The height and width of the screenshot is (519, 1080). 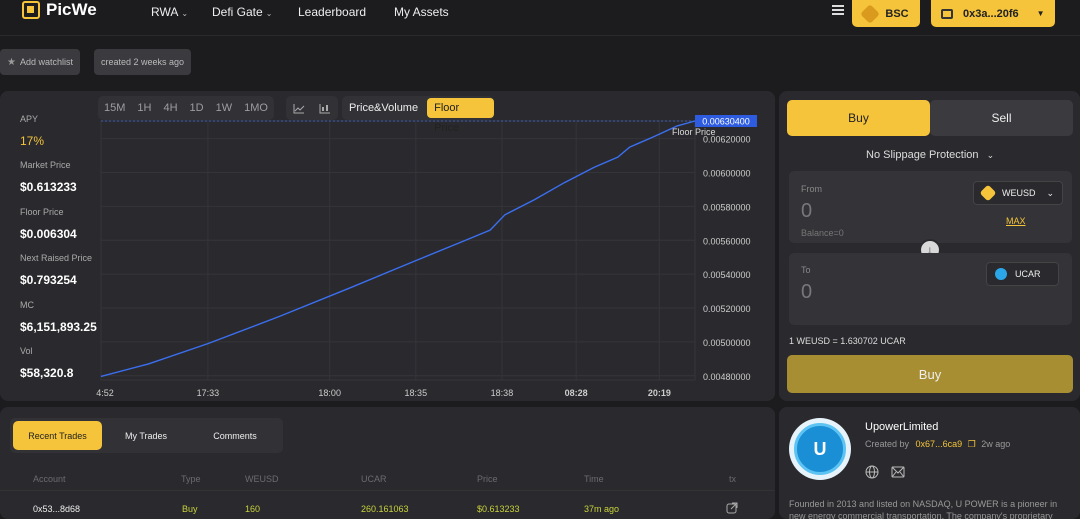 I want to click on x-tick-label: 18:00, so click(x=329, y=393).